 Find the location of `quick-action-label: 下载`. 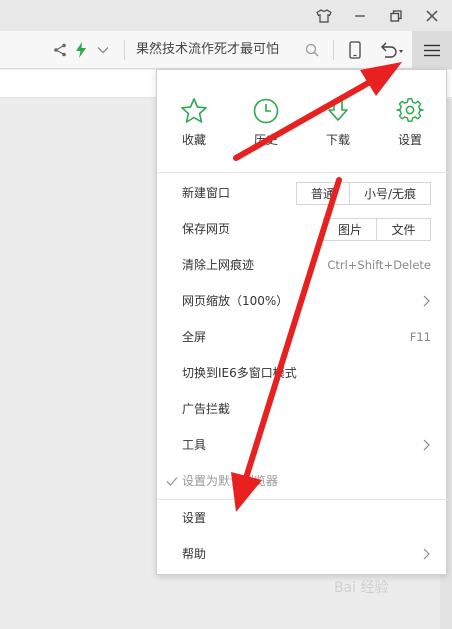

quick-action-label: 下载 is located at coordinates (337, 140).